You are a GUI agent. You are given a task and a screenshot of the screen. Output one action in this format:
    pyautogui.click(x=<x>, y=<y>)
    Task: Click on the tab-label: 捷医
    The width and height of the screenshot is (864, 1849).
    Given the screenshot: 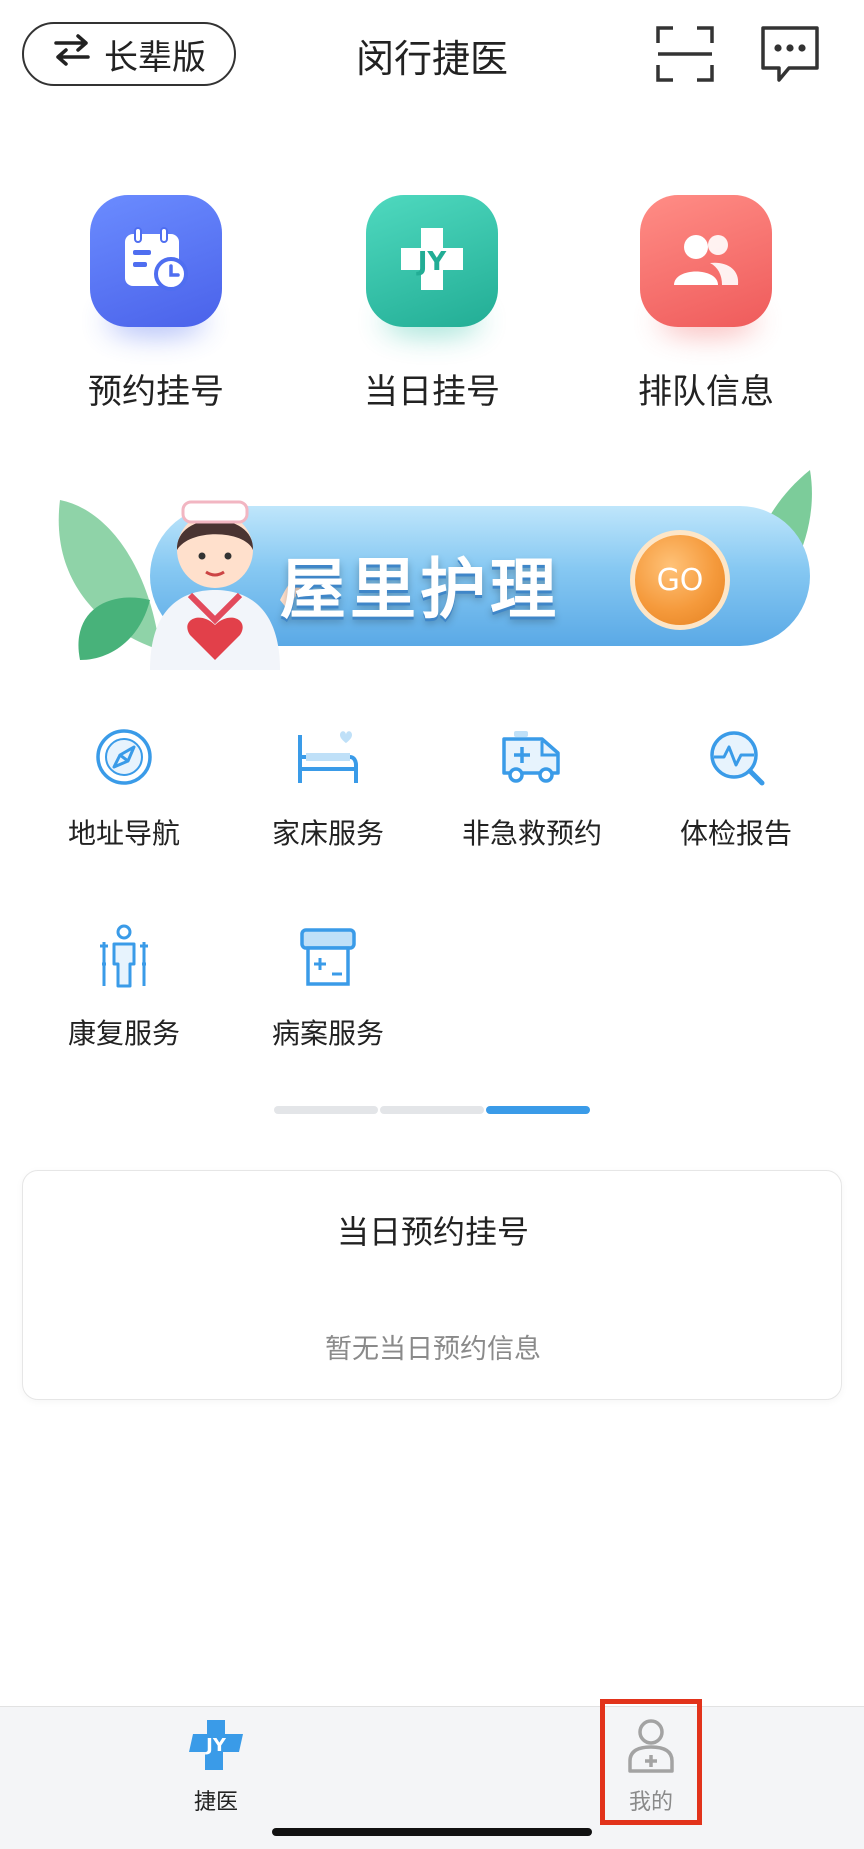 What is the action you would take?
    pyautogui.click(x=215, y=1802)
    